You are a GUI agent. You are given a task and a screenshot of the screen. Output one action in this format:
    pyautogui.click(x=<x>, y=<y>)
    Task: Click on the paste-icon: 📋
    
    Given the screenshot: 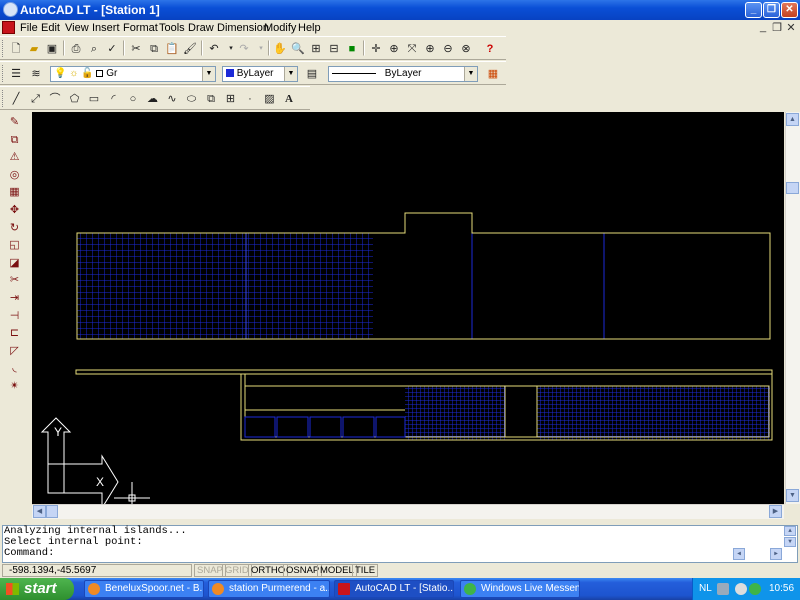 What is the action you would take?
    pyautogui.click(x=172, y=48)
    